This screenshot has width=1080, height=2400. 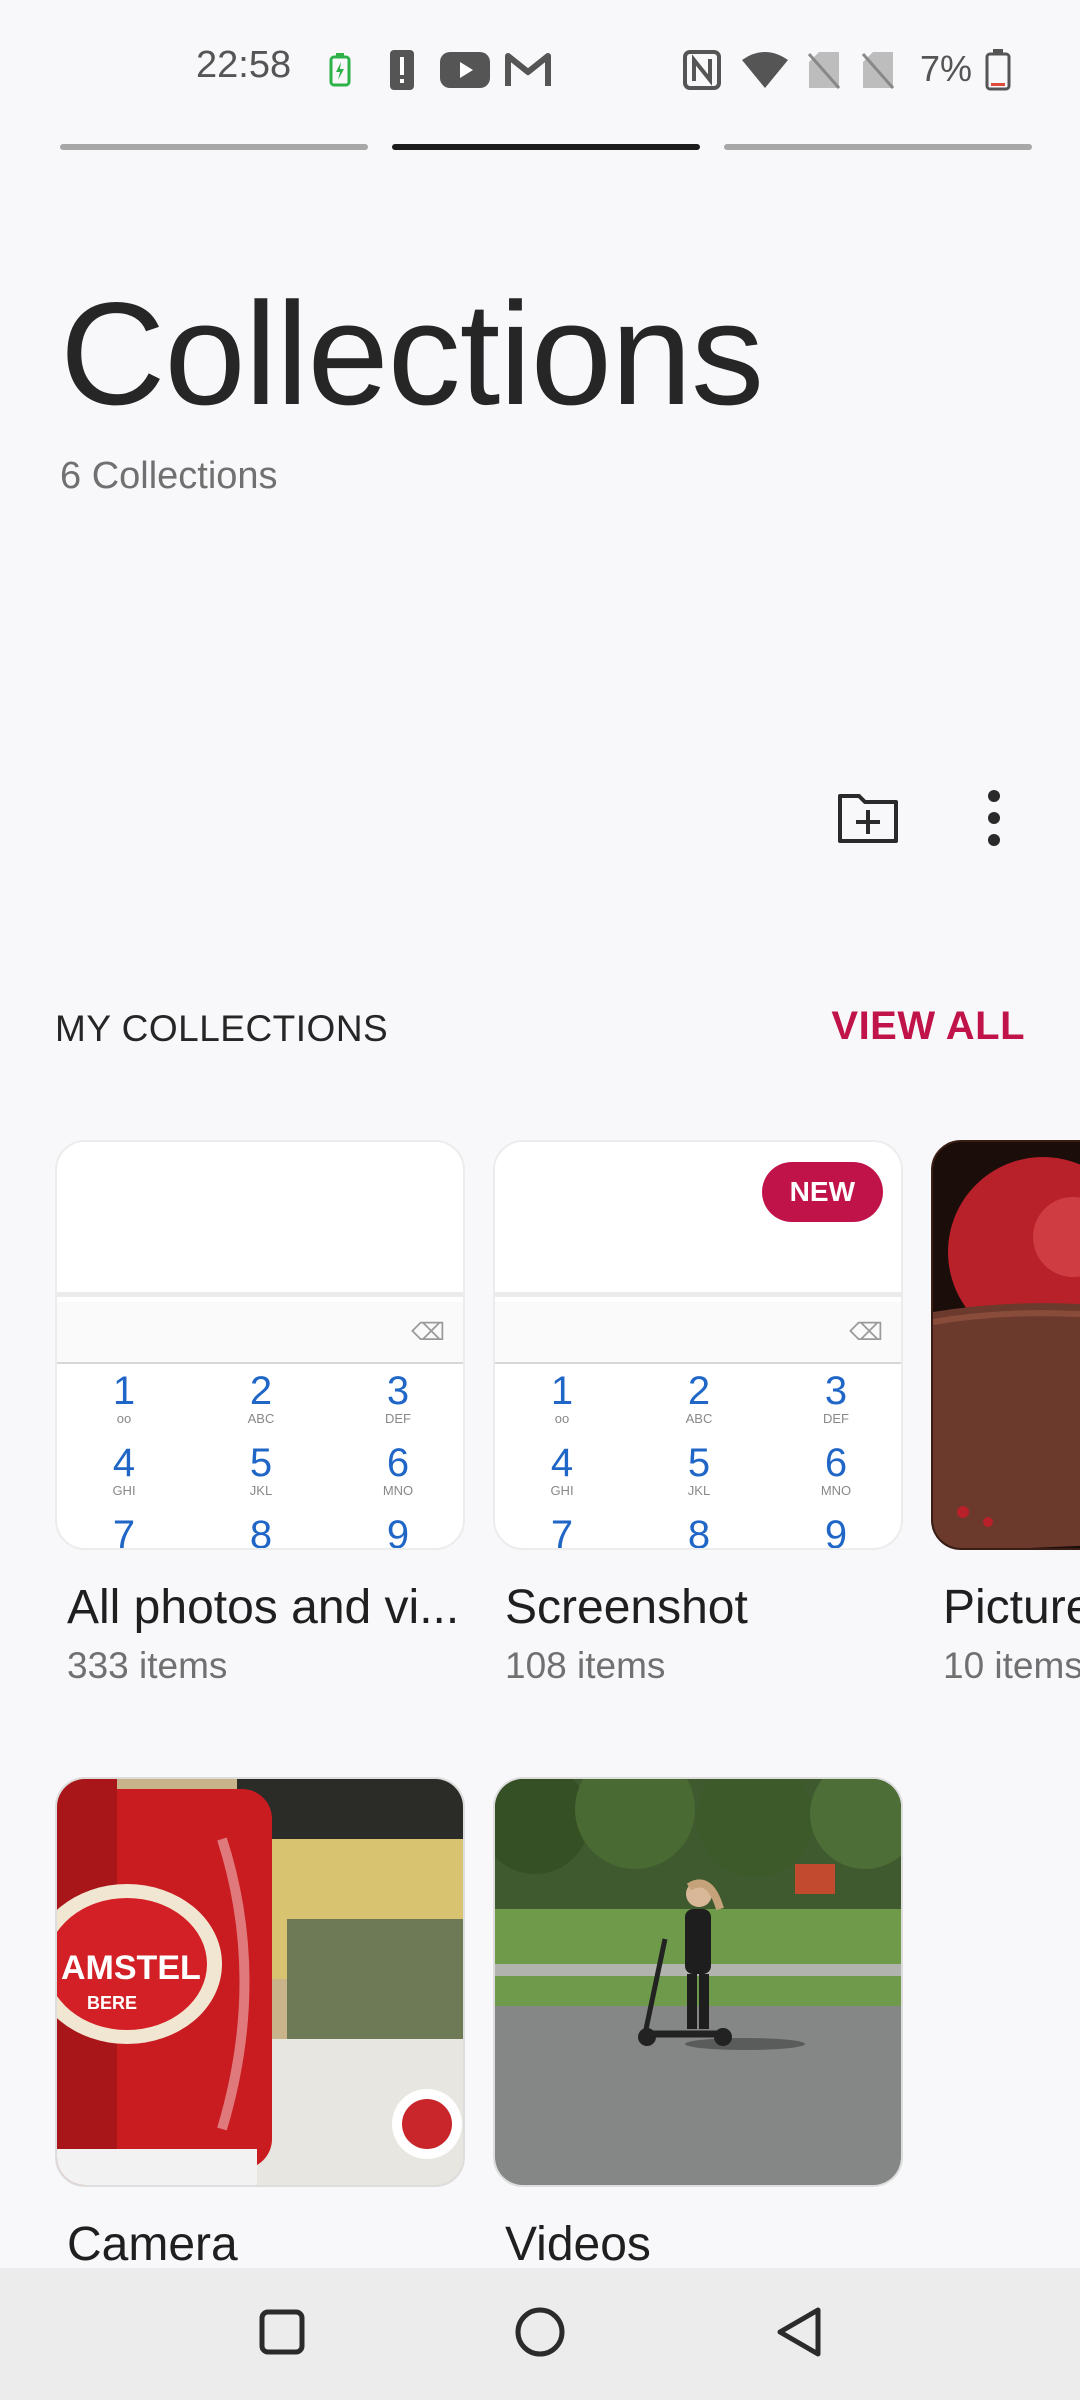 I want to click on collection-card-videos: Videos, so click(x=698, y=2024).